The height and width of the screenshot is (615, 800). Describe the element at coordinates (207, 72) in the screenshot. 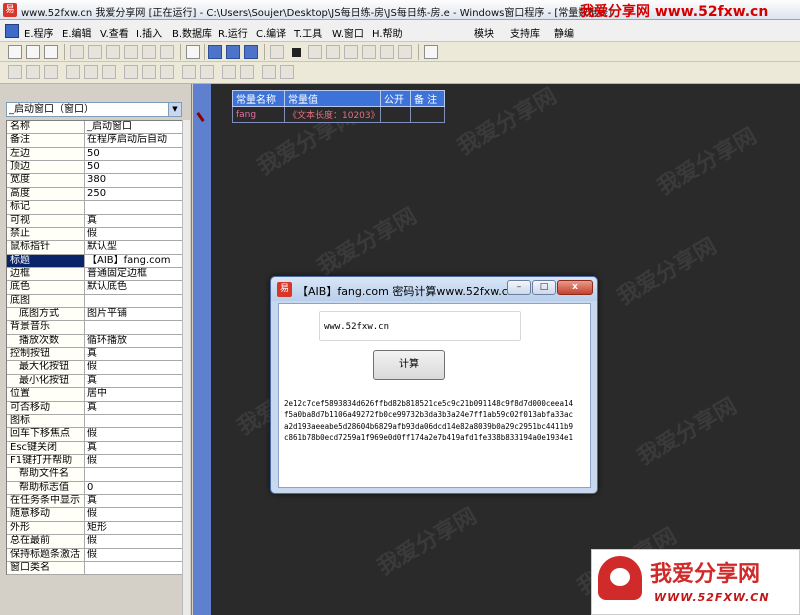

I see `space-vertical-icon` at that location.